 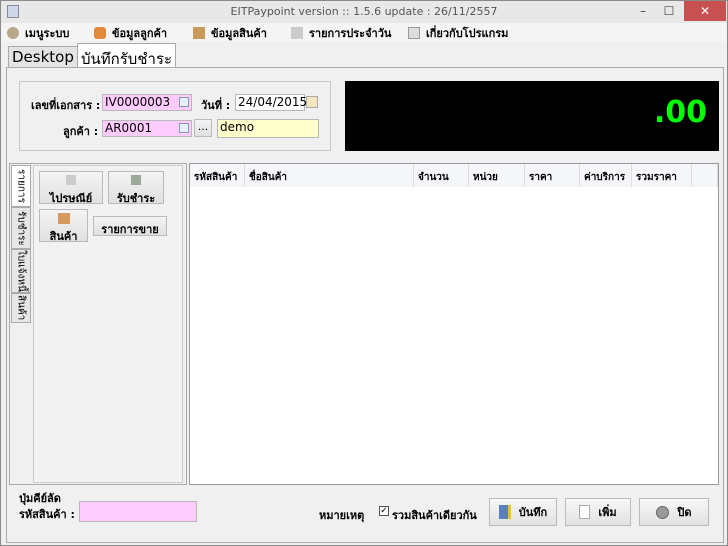 What do you see at coordinates (71, 198) in the screenshot?
I see `button-label: ไปรษณีย์` at bounding box center [71, 198].